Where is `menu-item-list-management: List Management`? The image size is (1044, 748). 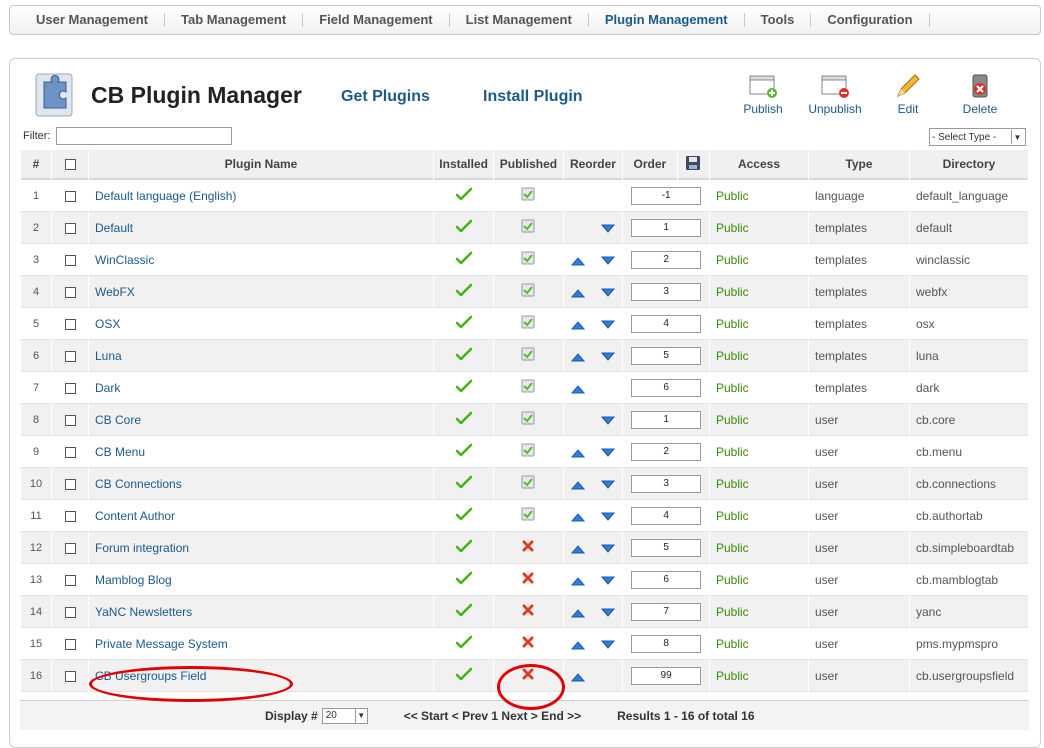
menu-item-list-management: List Management is located at coordinates (519, 20).